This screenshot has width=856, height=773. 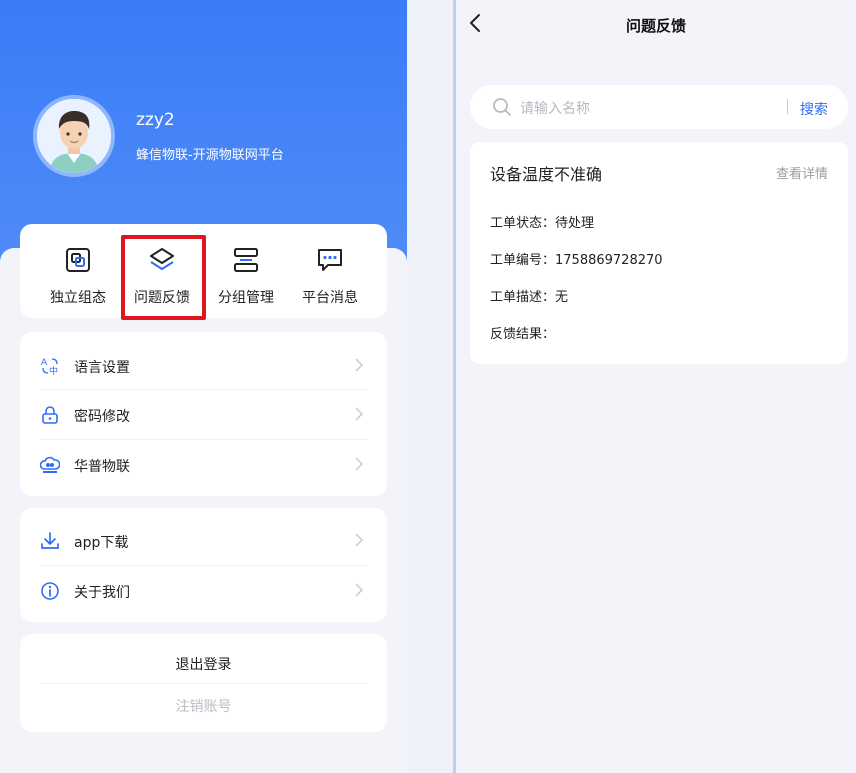 What do you see at coordinates (203, 706) in the screenshot?
I see `cancel-account-button: 注销账号` at bounding box center [203, 706].